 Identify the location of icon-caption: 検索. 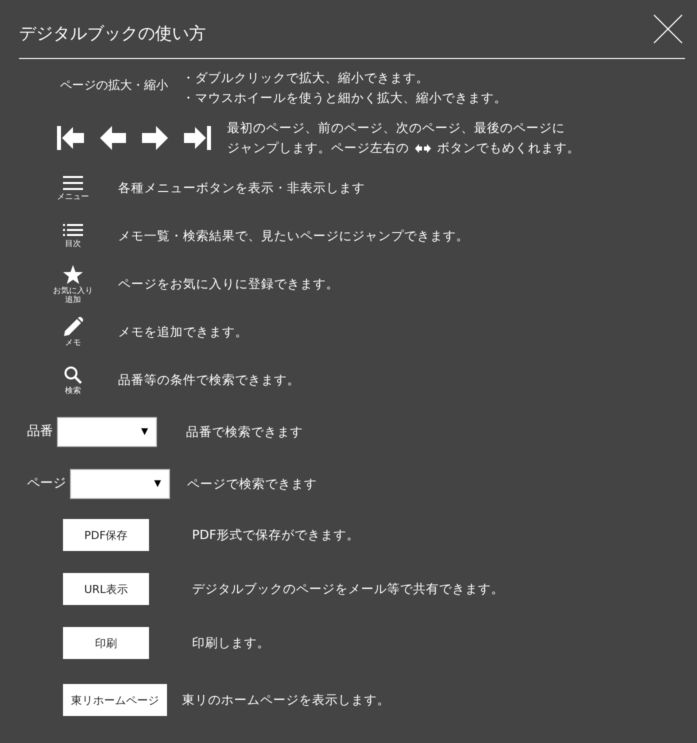
(73, 390).